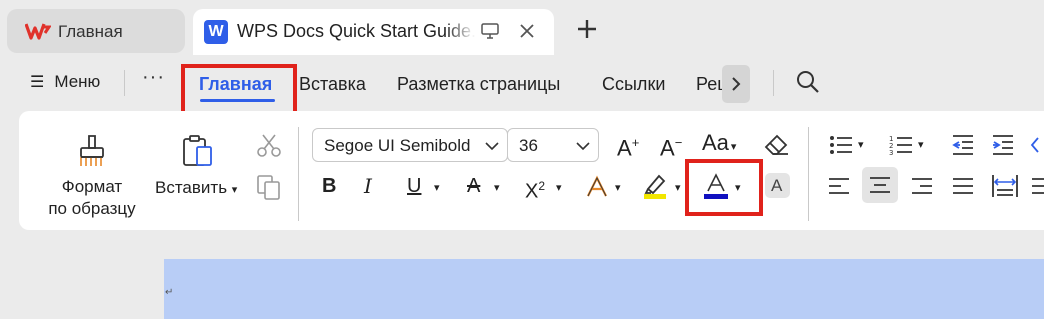 This screenshot has width=1044, height=319. What do you see at coordinates (597, 189) in the screenshot?
I see `text-effects-icon` at bounding box center [597, 189].